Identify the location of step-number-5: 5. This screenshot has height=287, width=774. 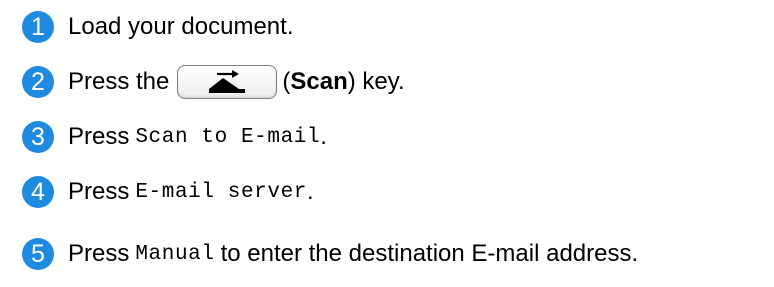
(38, 254).